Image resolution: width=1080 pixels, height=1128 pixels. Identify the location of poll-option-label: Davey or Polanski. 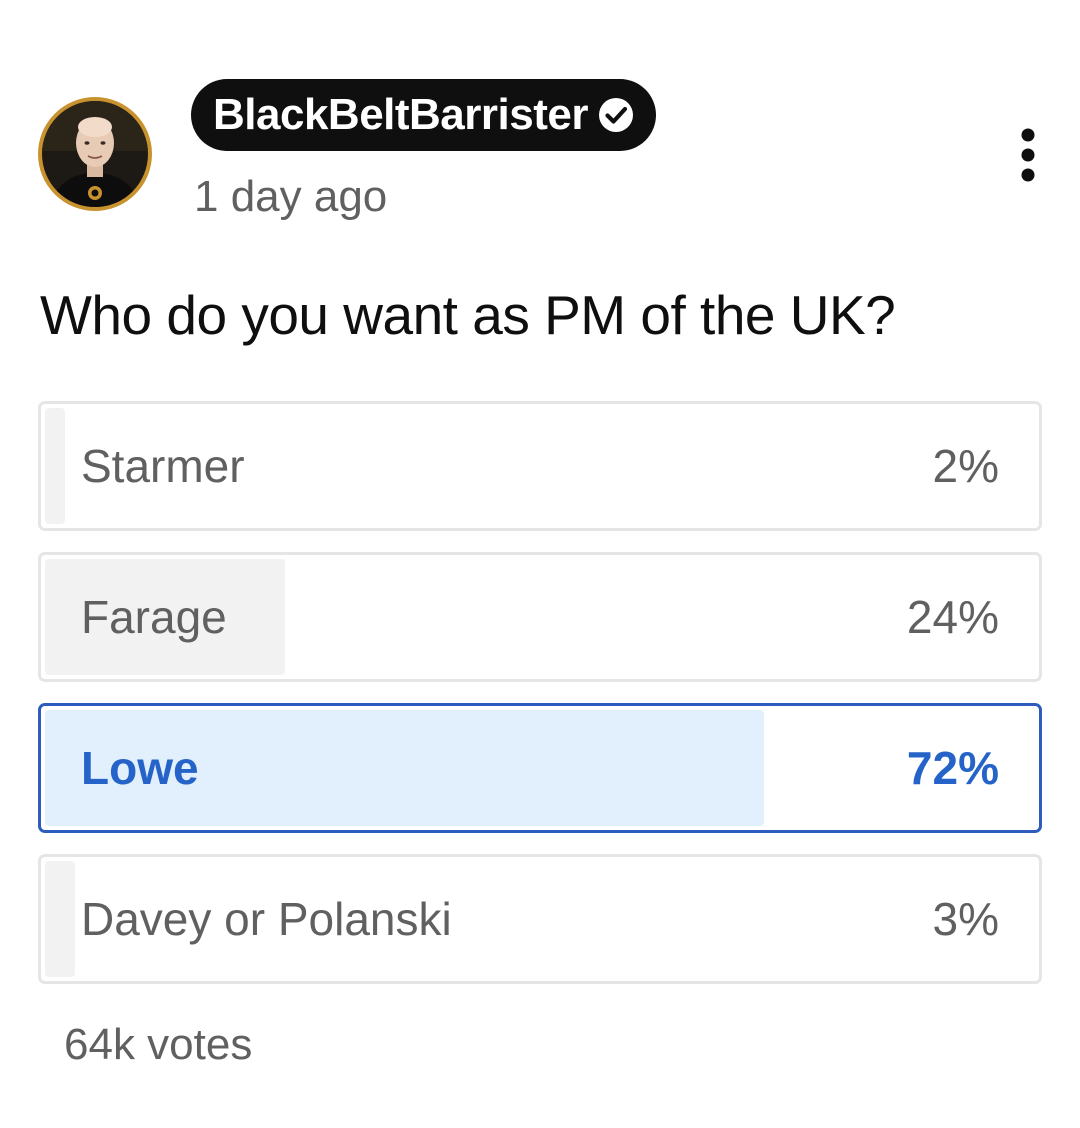
(266, 919).